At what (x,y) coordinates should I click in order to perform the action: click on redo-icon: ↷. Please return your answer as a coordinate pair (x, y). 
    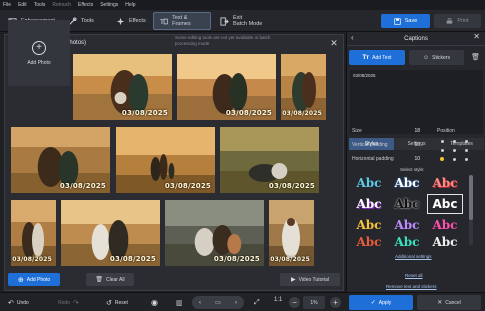
    Looking at the image, I should click on (75, 303).